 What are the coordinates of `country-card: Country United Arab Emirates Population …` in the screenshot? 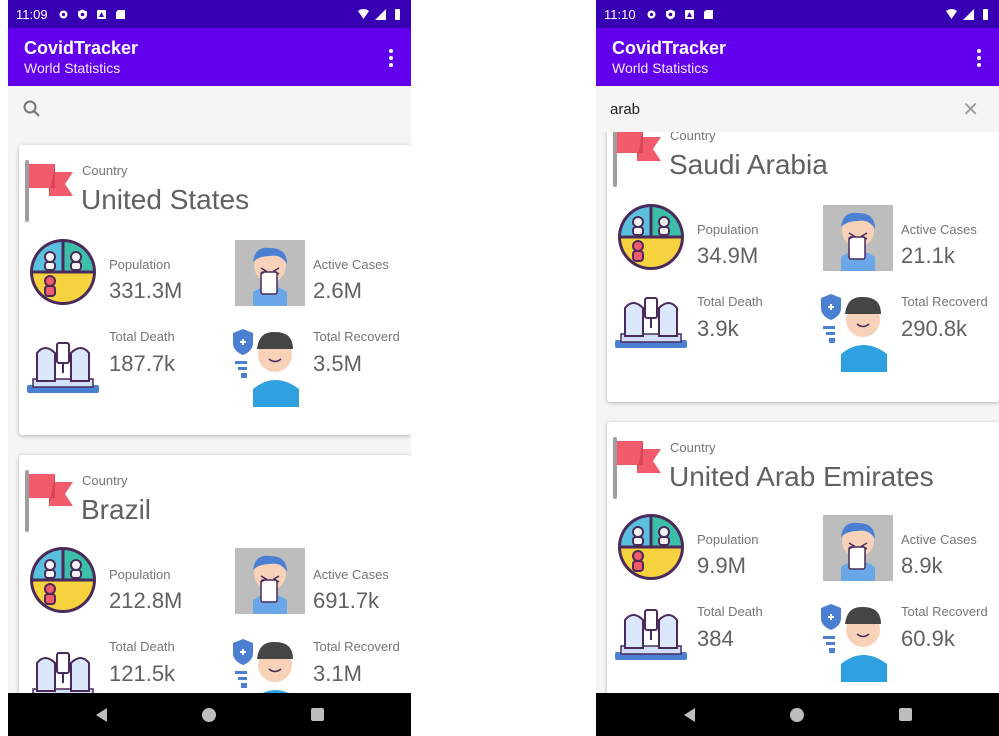 It's located at (803, 557).